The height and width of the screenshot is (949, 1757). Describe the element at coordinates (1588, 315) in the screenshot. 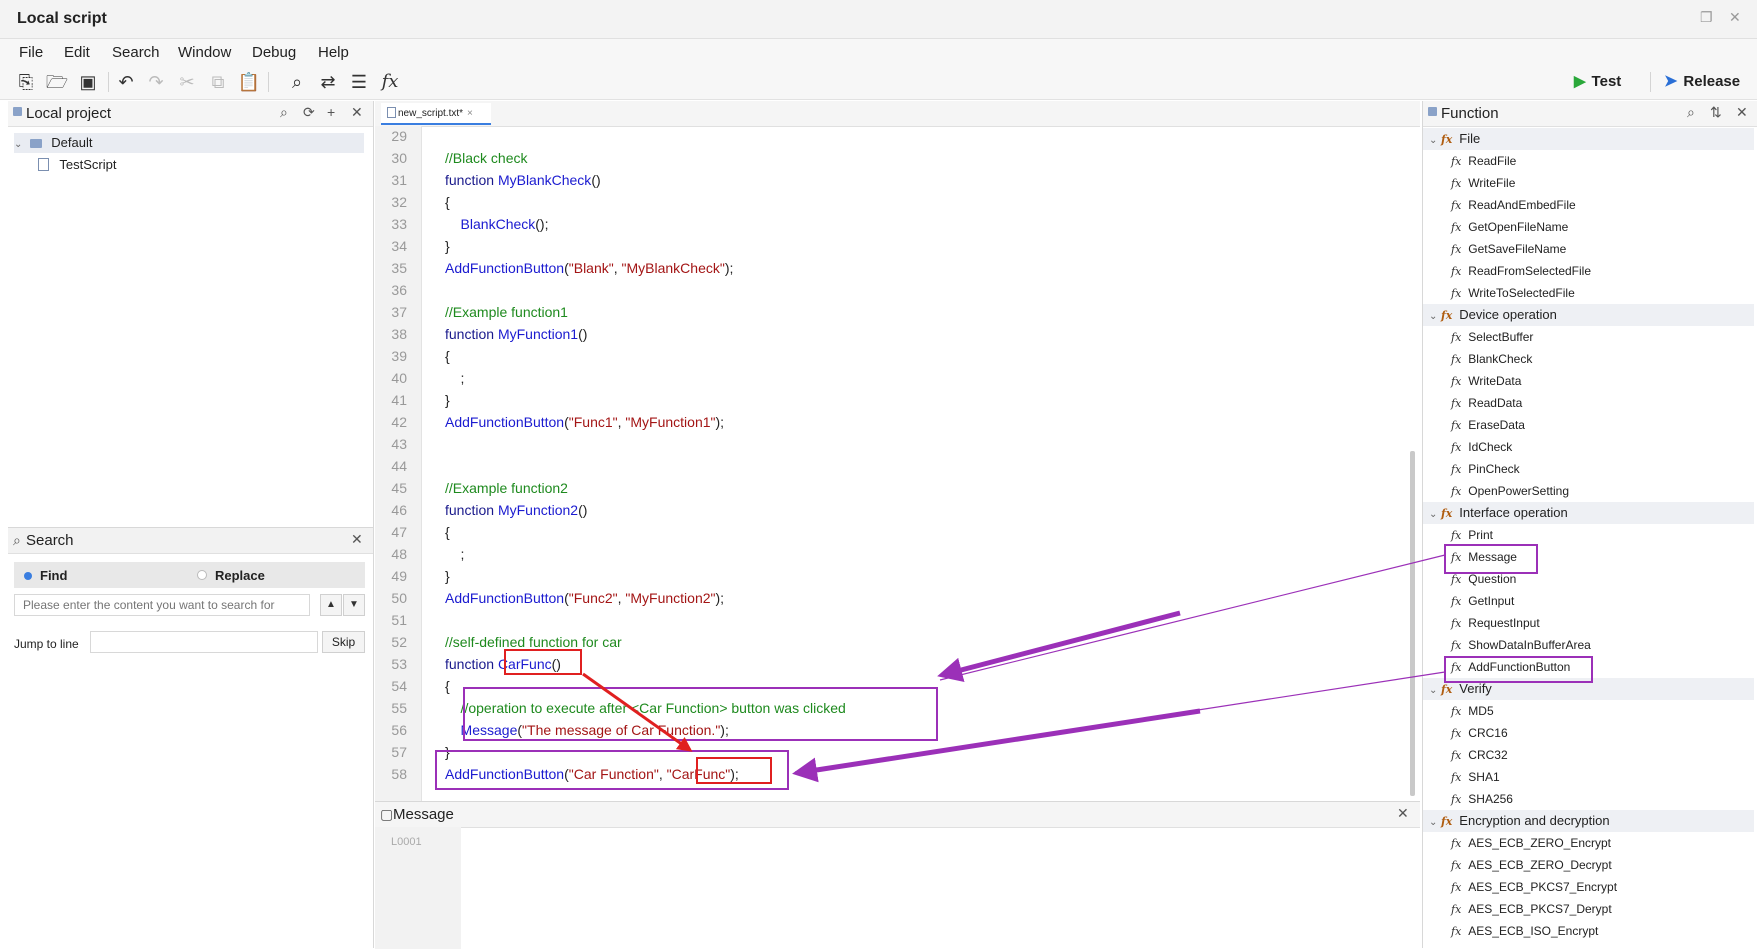

I see `function-category: ⌄ fx Device operation` at that location.